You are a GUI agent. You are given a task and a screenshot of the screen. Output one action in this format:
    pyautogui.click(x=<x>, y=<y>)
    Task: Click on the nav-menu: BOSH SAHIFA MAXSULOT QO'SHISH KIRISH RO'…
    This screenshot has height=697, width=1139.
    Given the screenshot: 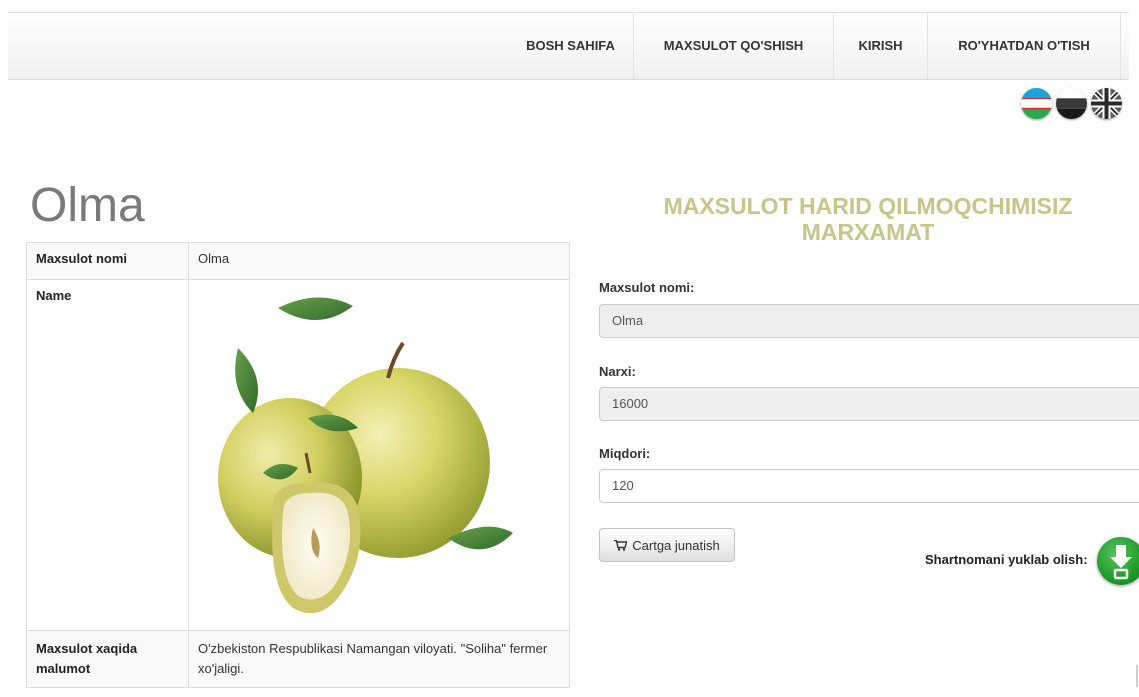 What is the action you would take?
    pyautogui.click(x=818, y=46)
    